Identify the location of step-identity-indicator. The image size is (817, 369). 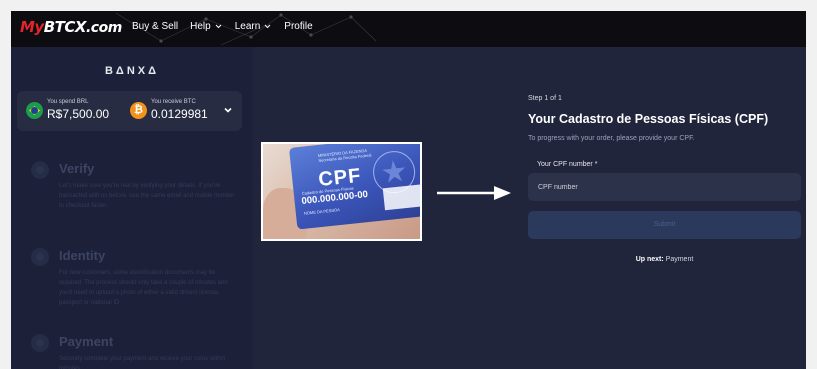
(40, 257).